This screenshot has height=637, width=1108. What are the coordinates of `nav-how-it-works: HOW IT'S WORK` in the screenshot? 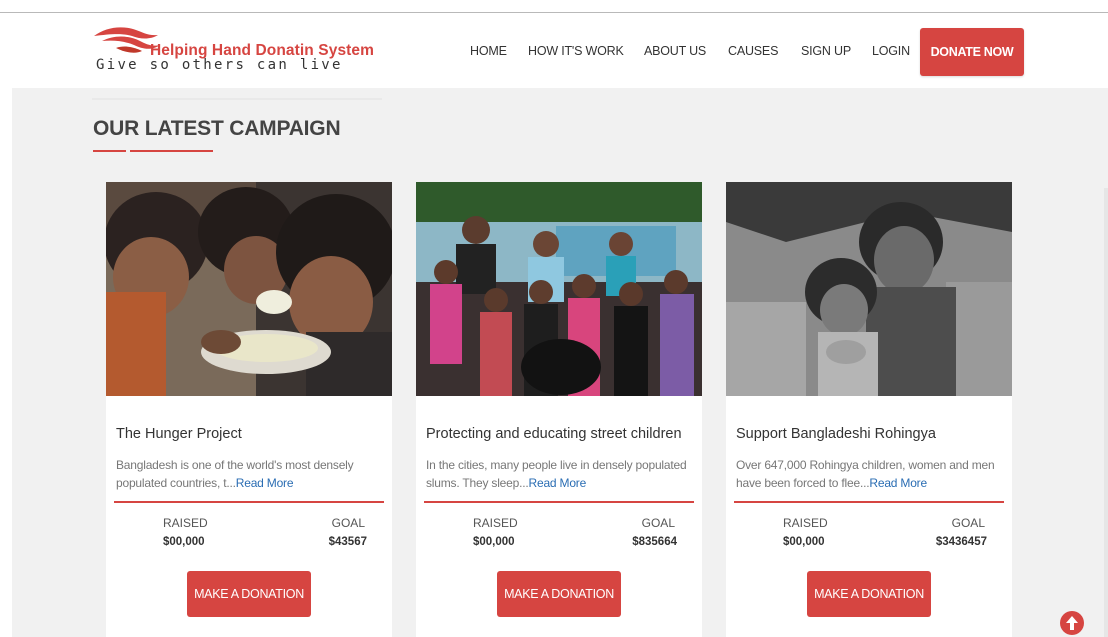 It's located at (576, 51).